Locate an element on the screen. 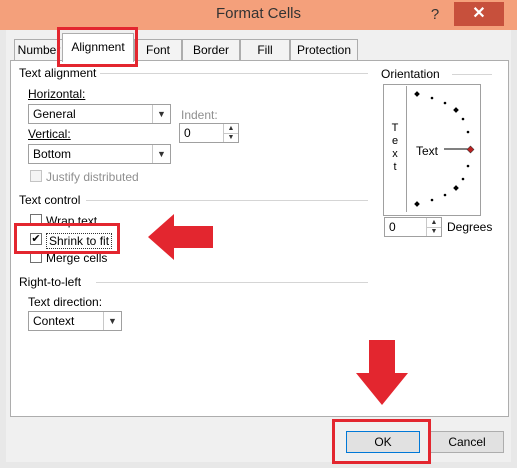 The image size is (517, 468). vertical-select-value: Bottom is located at coordinates (52, 154).